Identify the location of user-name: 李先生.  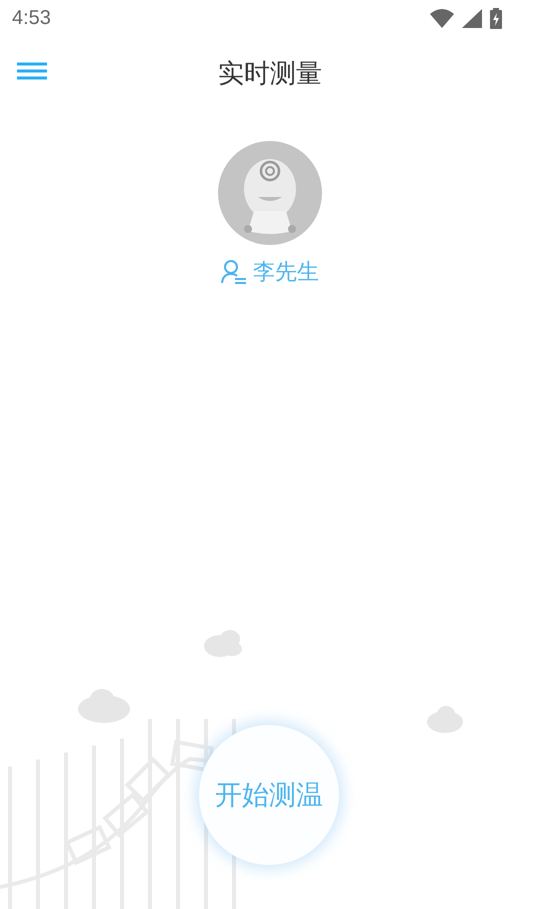
(286, 272).